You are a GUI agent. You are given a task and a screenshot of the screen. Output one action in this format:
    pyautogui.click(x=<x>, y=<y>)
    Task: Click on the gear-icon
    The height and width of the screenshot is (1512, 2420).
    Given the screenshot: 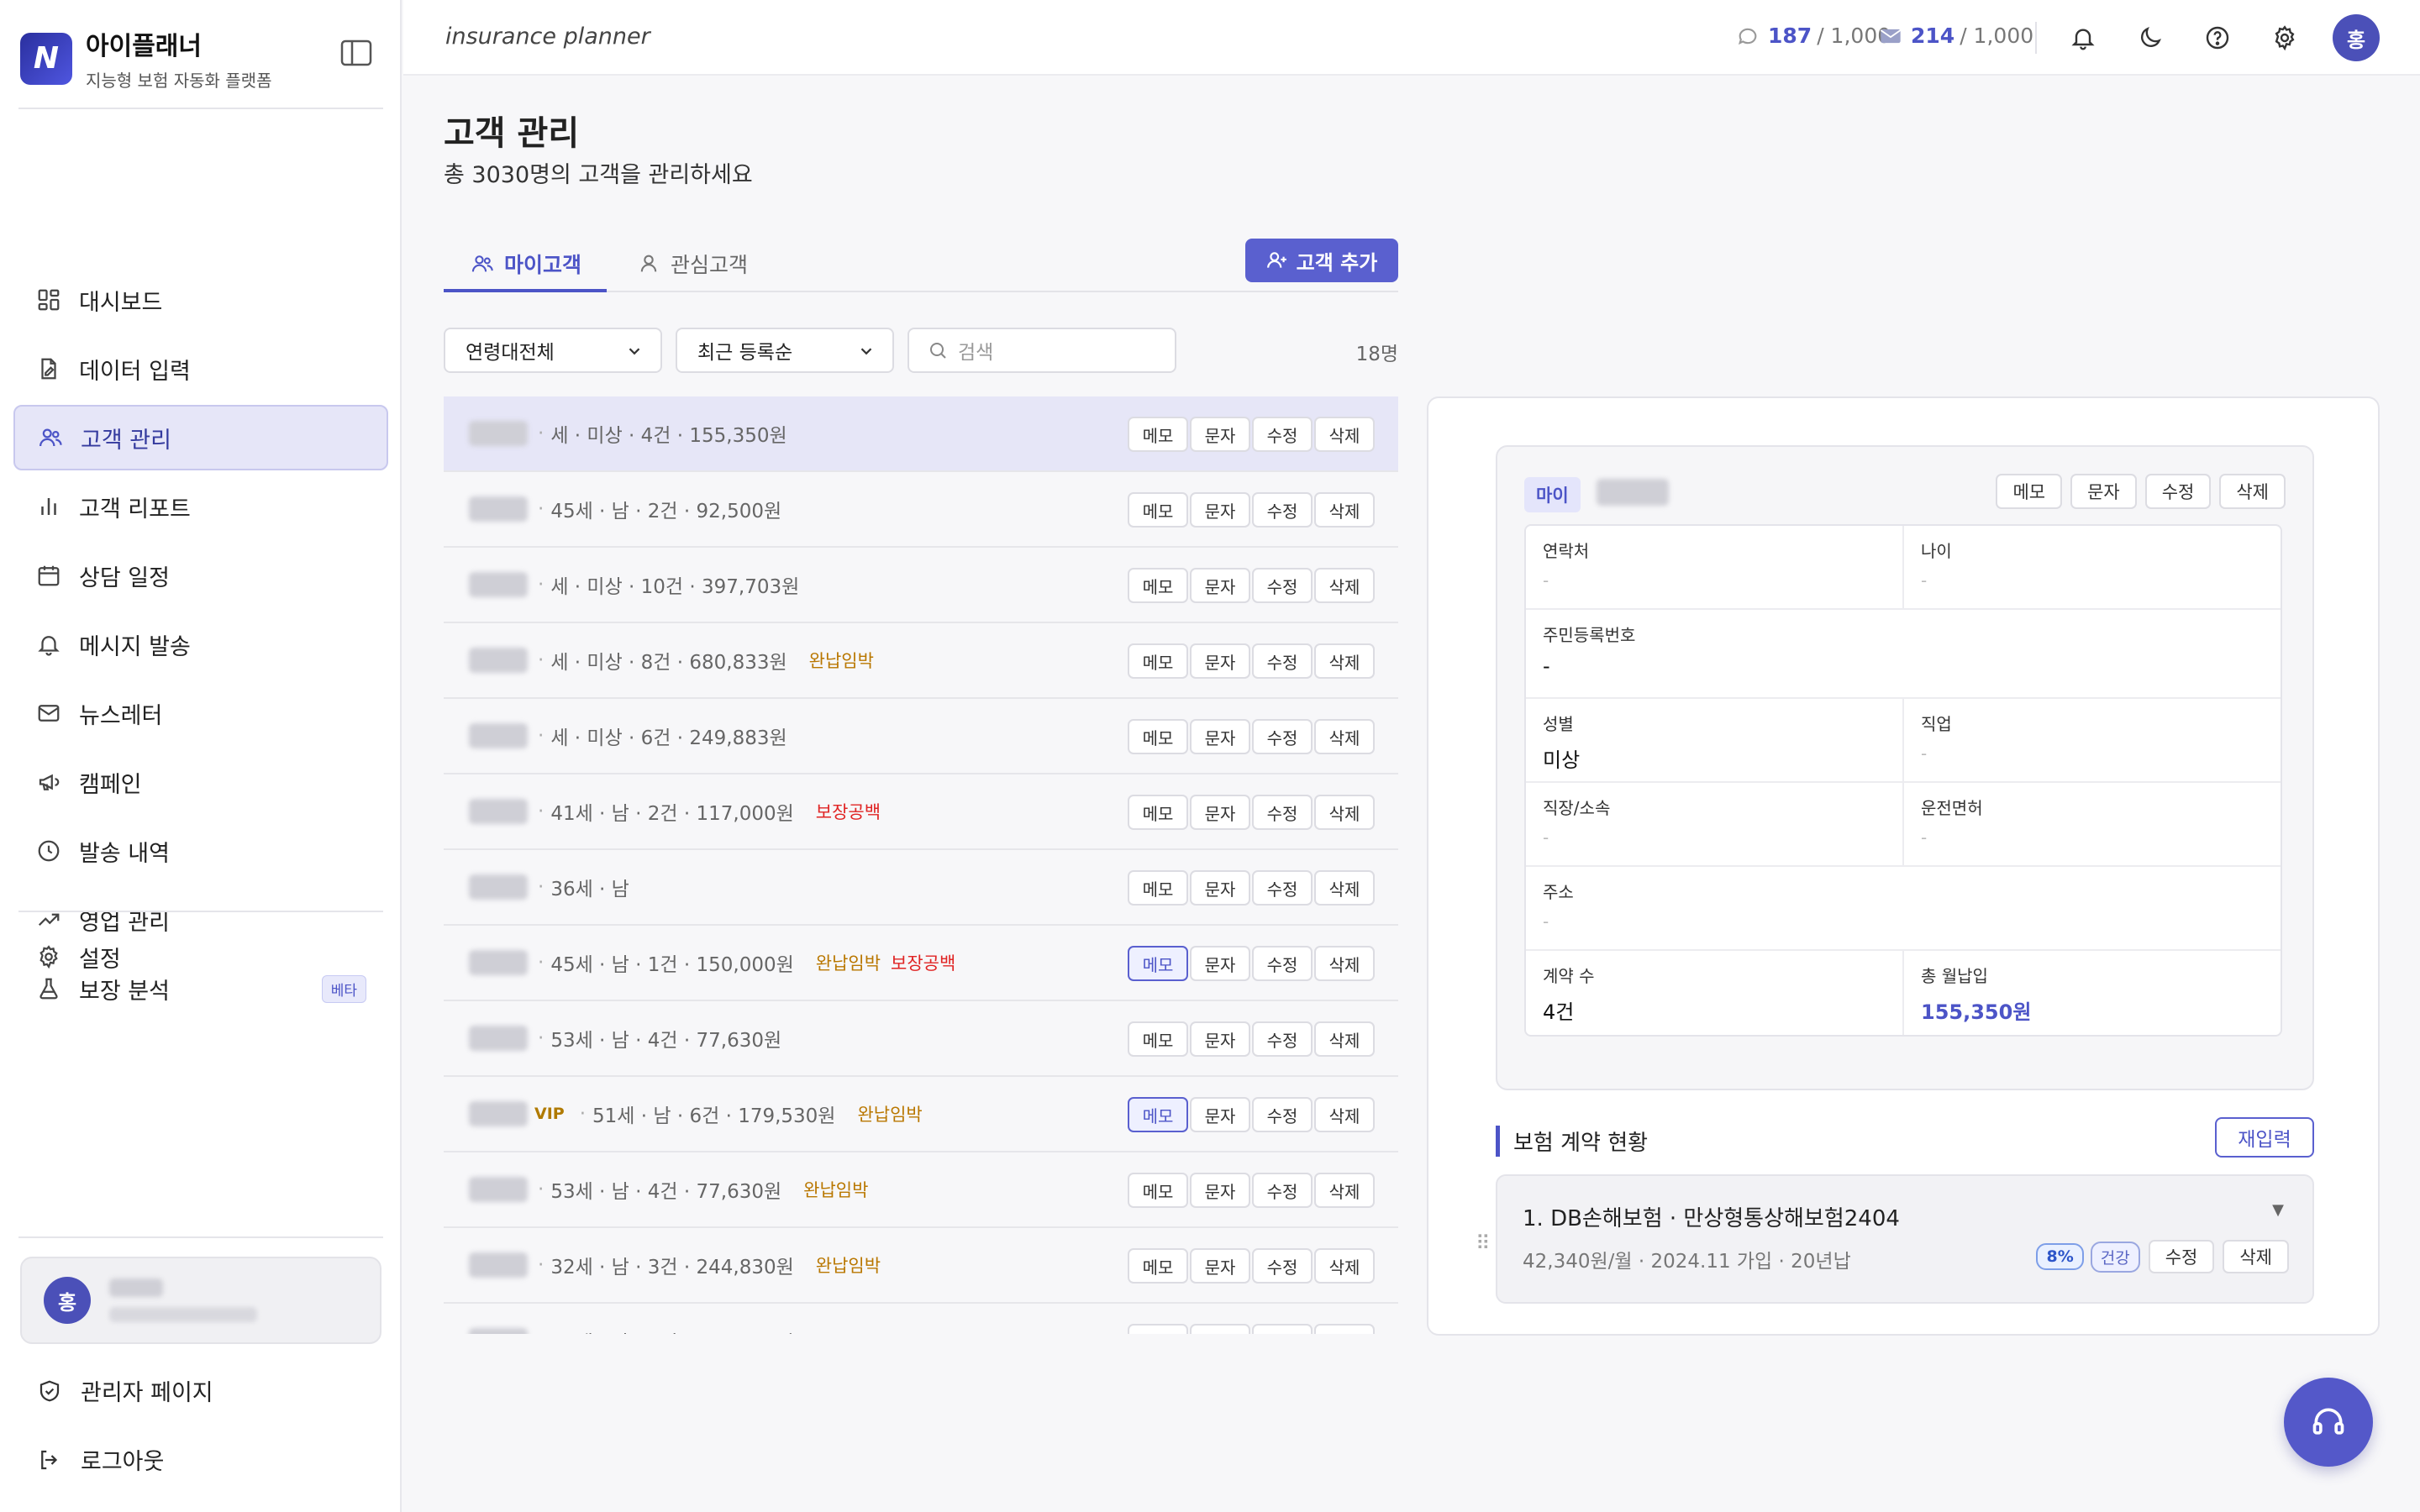 What is the action you would take?
    pyautogui.click(x=2285, y=38)
    